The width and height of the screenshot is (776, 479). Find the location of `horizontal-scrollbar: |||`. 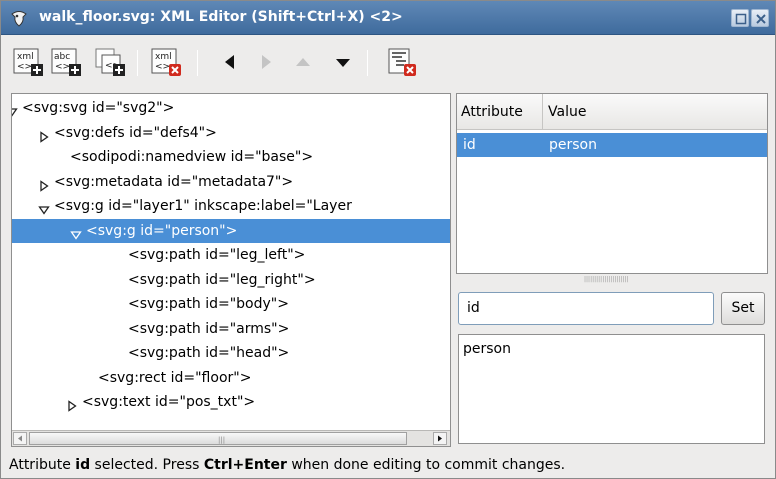

horizontal-scrollbar: ||| is located at coordinates (231, 438).